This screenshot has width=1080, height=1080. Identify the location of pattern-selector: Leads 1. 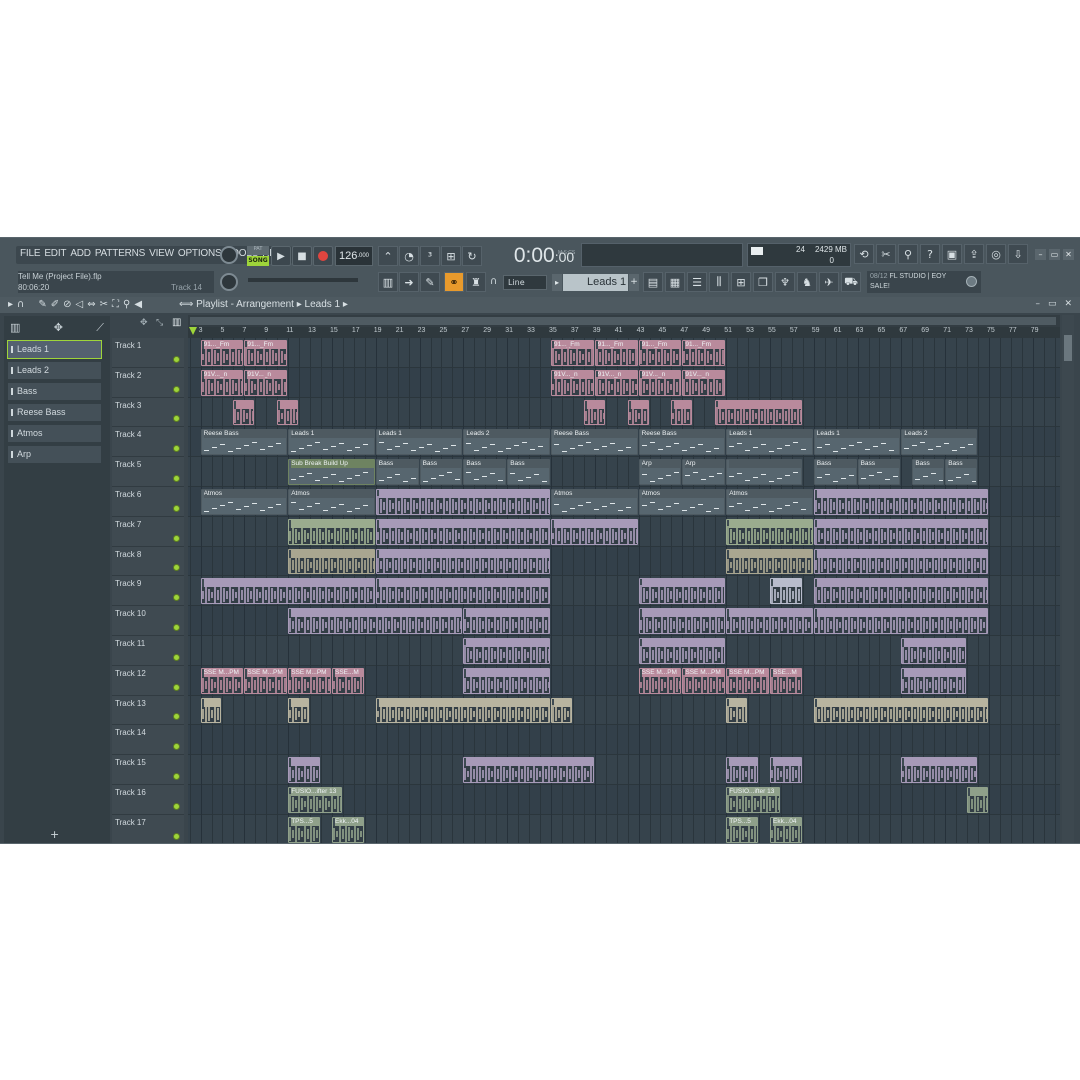
(595, 282).